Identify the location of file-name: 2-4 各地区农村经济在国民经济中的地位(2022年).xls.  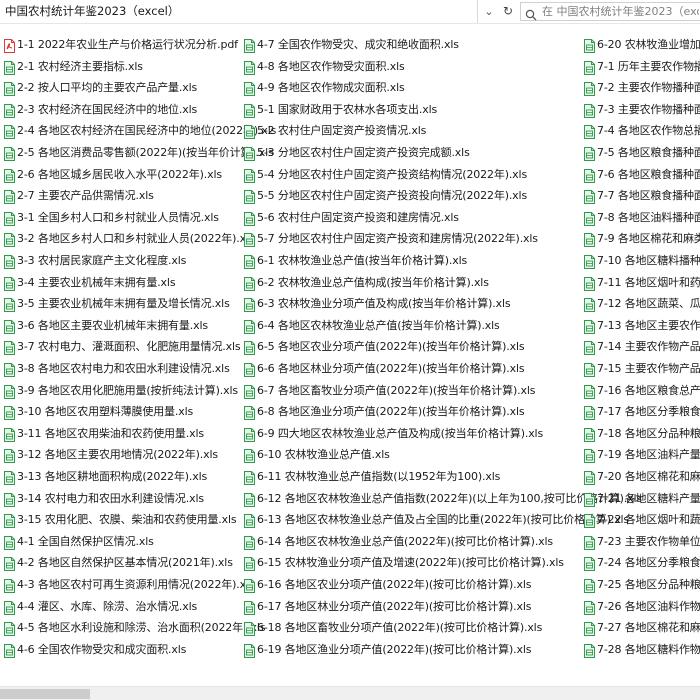
(147, 131).